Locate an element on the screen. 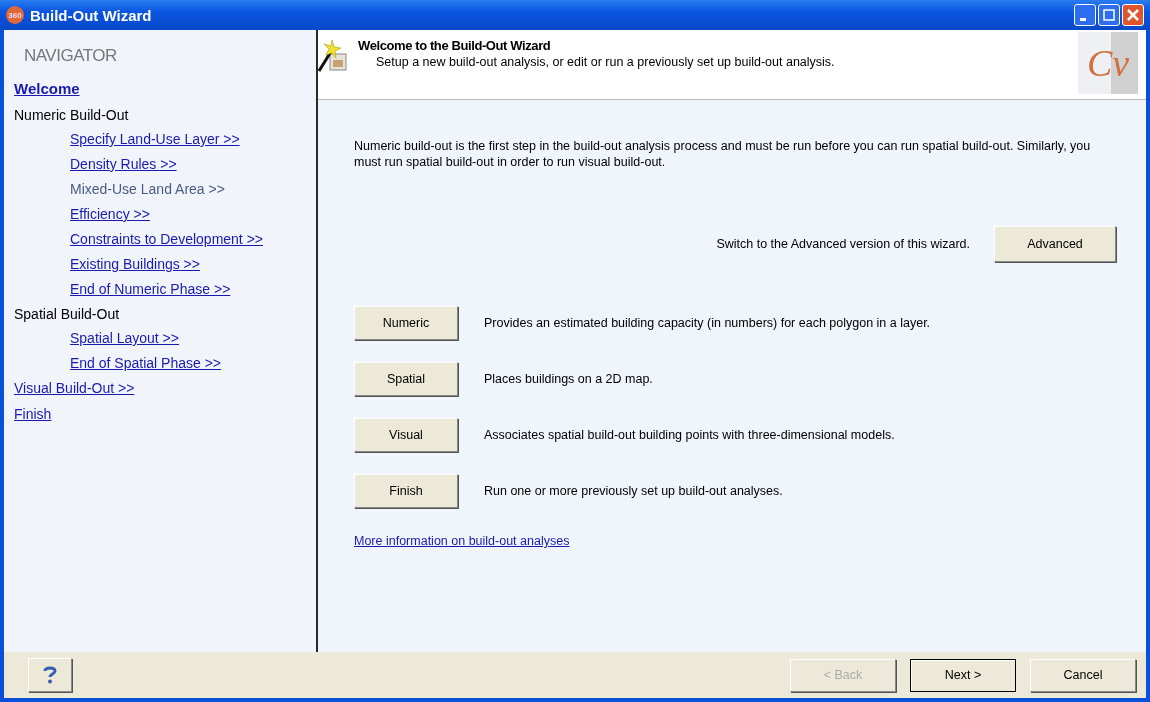 The width and height of the screenshot is (1150, 702). option-button: Spatial is located at coordinates (406, 379).